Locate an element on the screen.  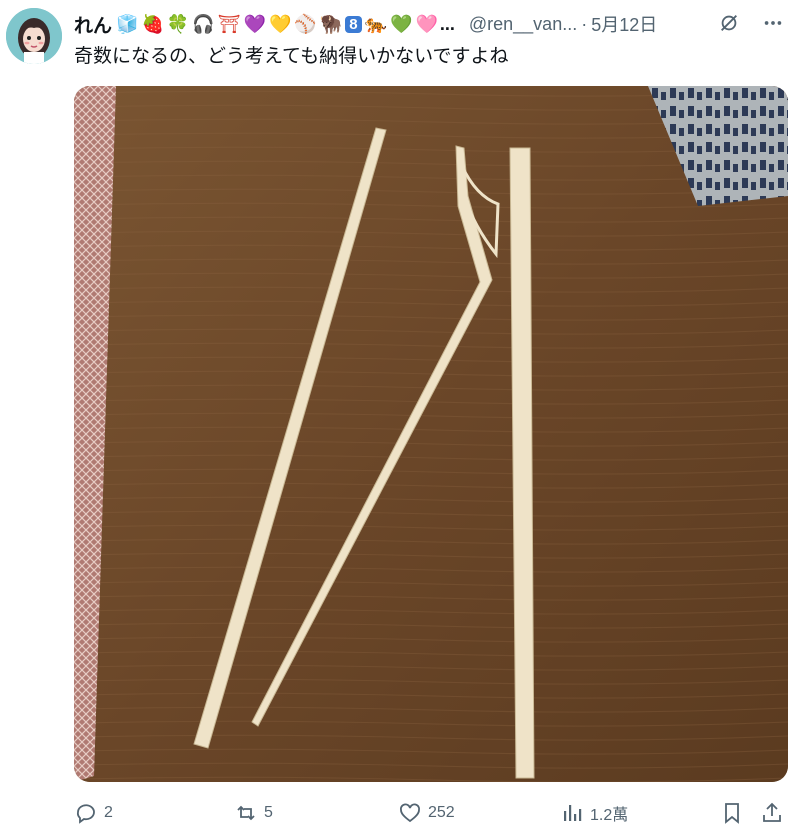
share-icon is located at coordinates (772, 812).